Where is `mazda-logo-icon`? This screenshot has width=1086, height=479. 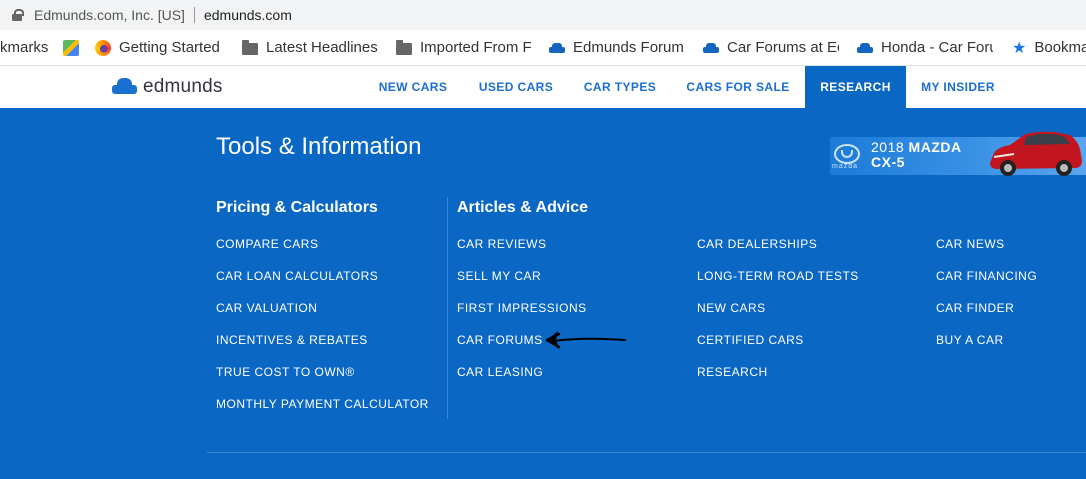
mazda-logo-icon is located at coordinates (847, 154).